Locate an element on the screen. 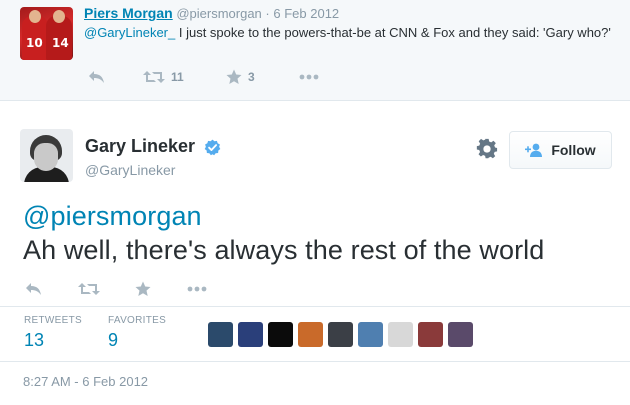 The height and width of the screenshot is (405, 630). avatar-shirt-number: 10 is located at coordinates (34, 43).